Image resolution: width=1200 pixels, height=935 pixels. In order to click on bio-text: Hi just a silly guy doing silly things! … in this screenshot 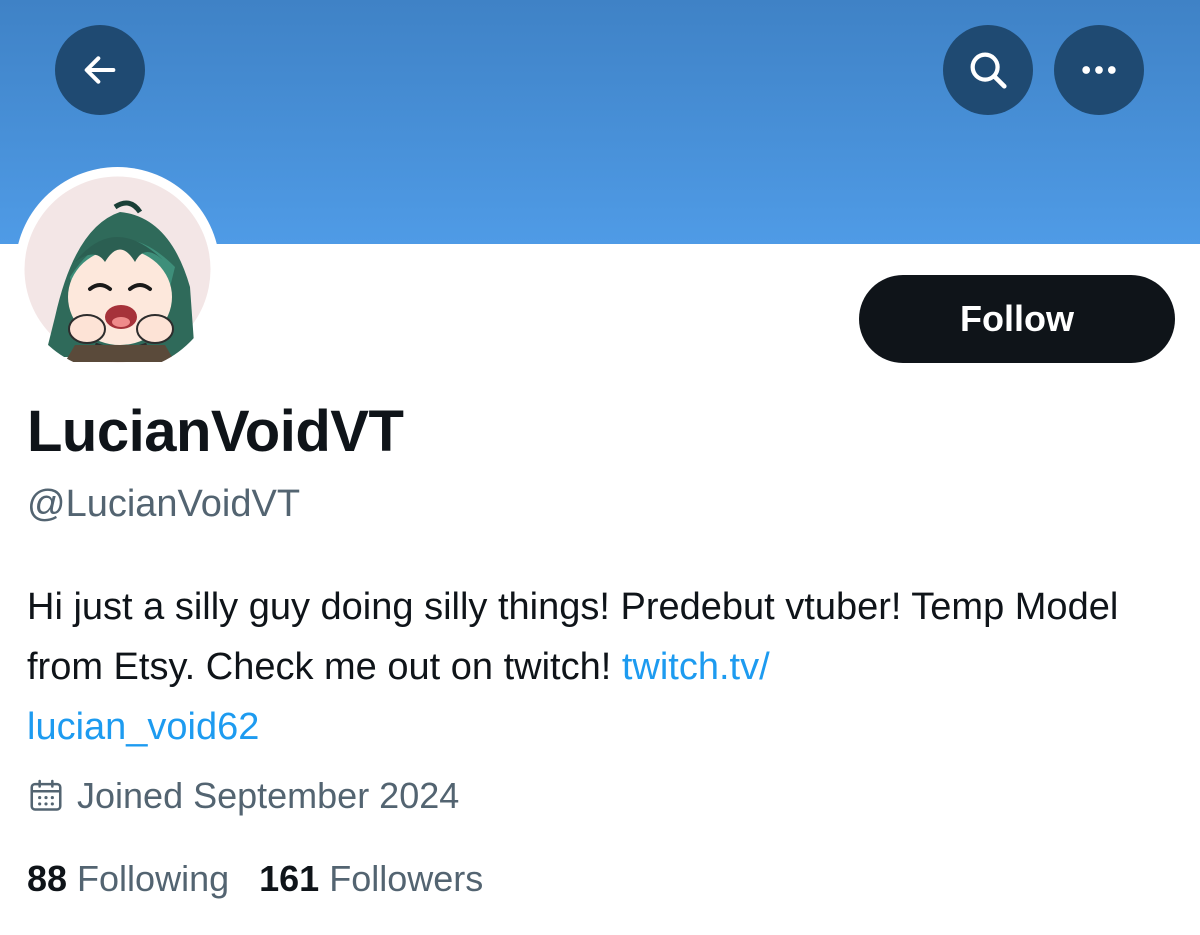, I will do `click(573, 637)`.